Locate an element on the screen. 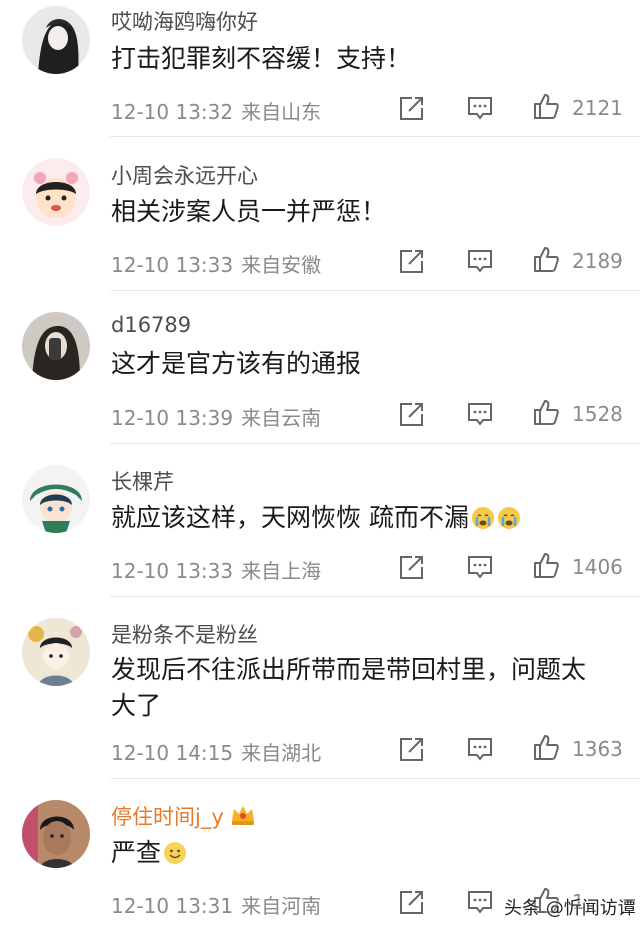 The height and width of the screenshot is (929, 640). location: 来自山东 is located at coordinates (281, 112).